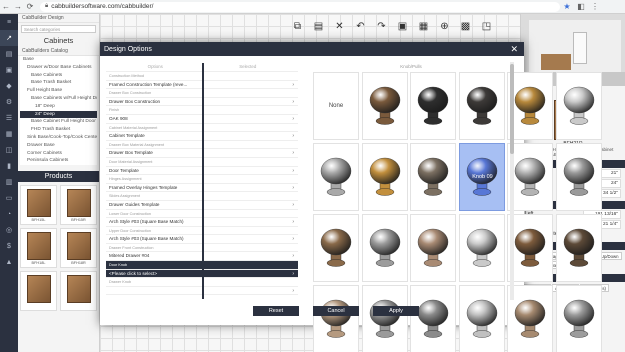 The image size is (625, 352). I want to click on tree-item: Base Cabinets, so click(58, 76).